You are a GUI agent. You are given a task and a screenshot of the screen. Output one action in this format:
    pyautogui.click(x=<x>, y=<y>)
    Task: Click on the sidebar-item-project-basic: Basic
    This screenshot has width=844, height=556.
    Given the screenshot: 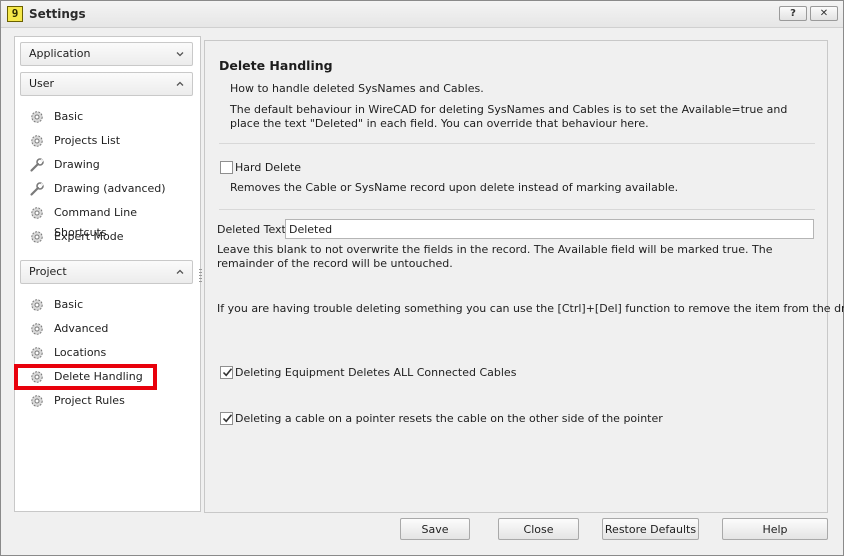 What is the action you would take?
    pyautogui.click(x=109, y=305)
    